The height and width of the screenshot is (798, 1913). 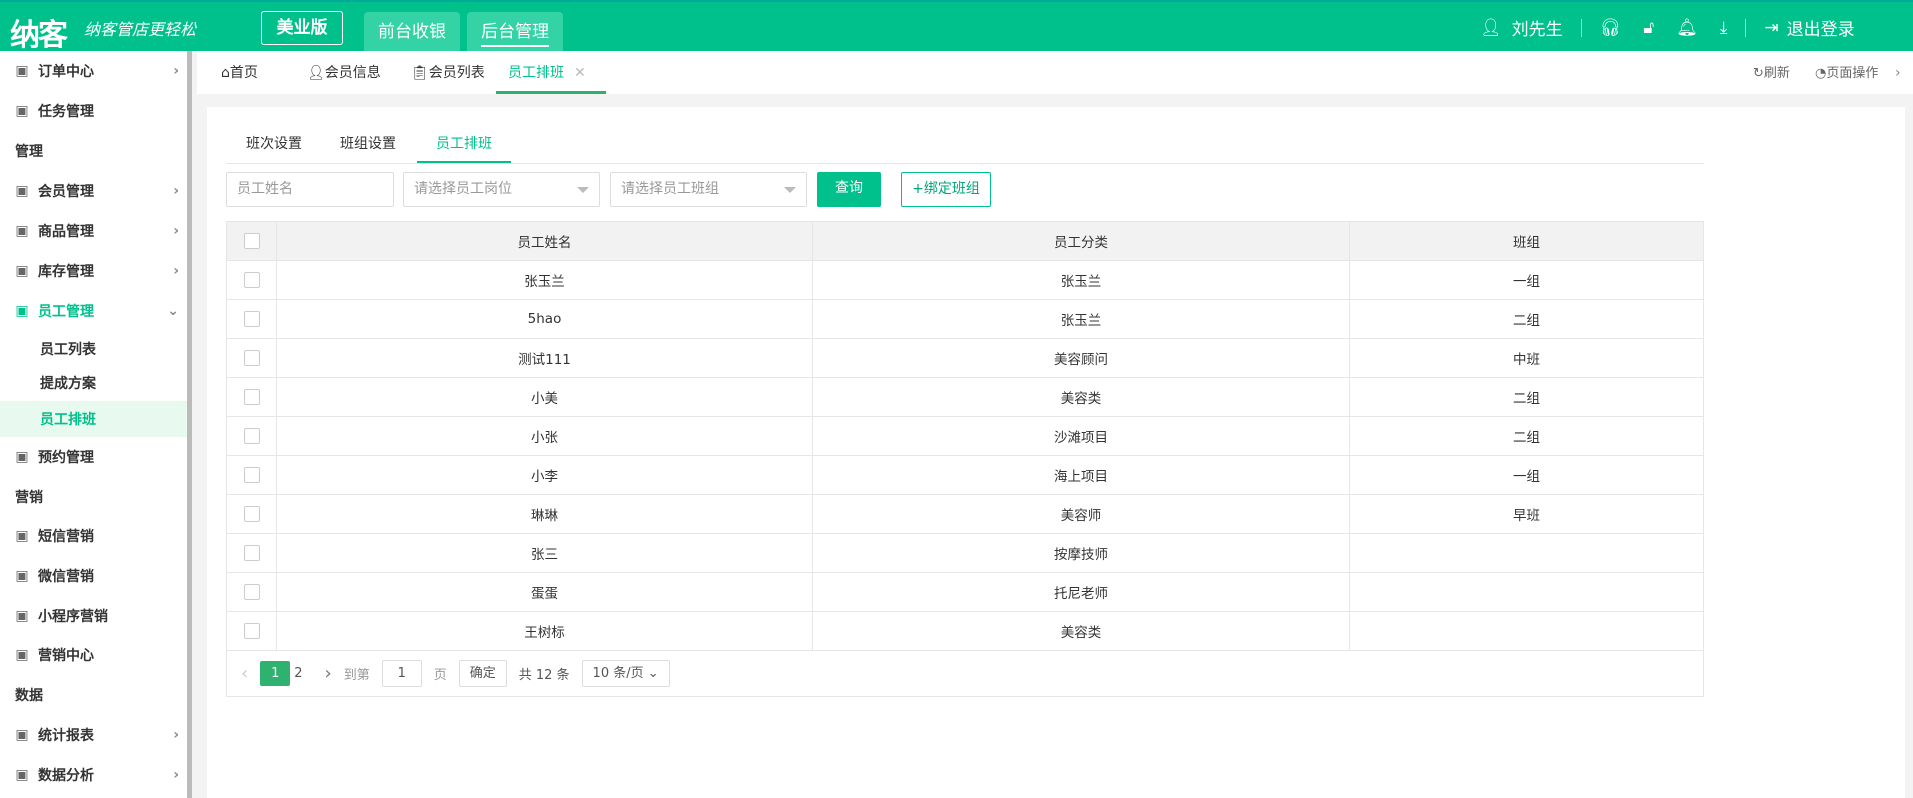 I want to click on monitor-icon: ▣, so click(x=22, y=775).